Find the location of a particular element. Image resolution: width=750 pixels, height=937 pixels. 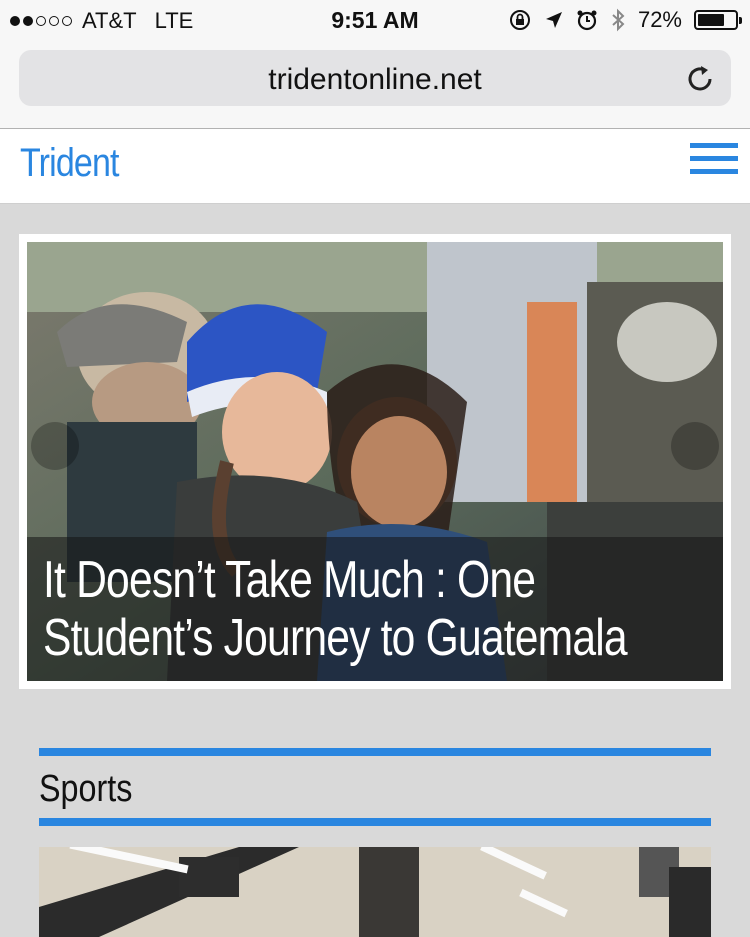

battery-percent: 72% is located at coordinates (659, 19).